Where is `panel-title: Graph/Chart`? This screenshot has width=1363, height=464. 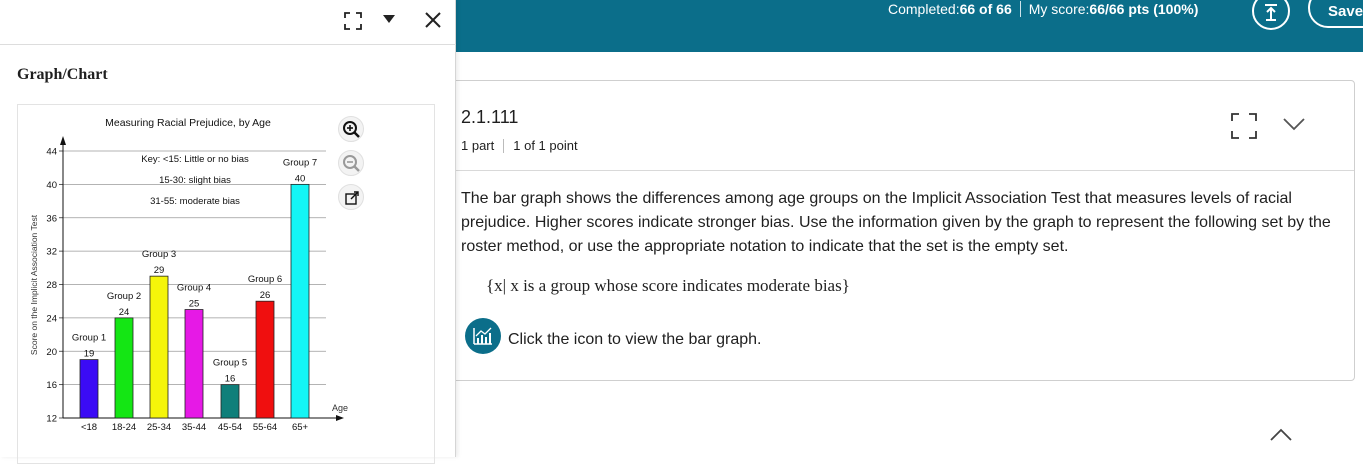 panel-title: Graph/Chart is located at coordinates (62, 74).